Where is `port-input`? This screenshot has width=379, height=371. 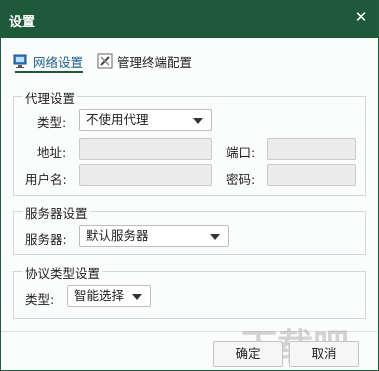
port-input is located at coordinates (311, 149).